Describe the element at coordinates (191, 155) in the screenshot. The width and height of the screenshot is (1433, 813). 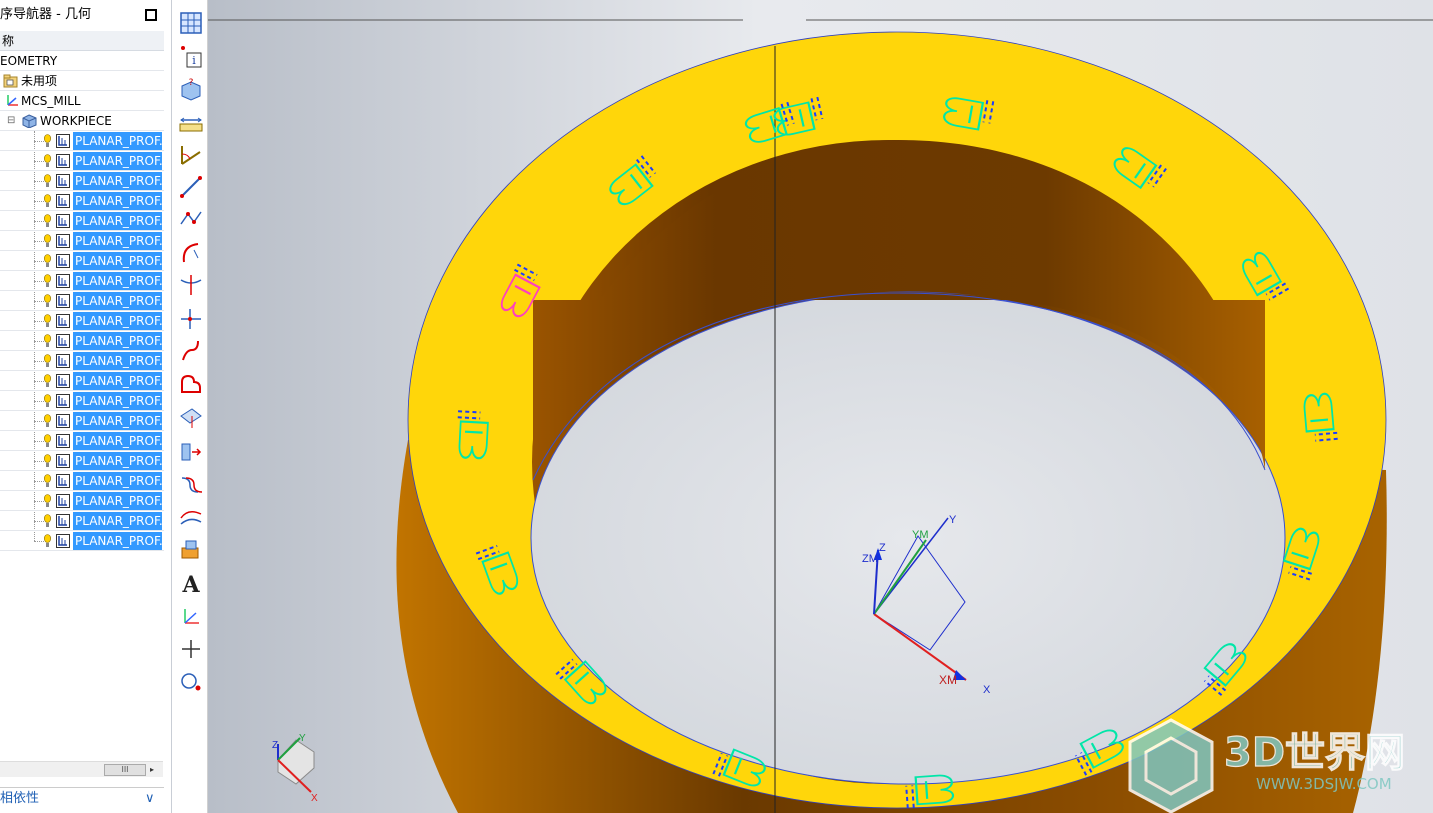
I see `measure-angle-icon` at that location.